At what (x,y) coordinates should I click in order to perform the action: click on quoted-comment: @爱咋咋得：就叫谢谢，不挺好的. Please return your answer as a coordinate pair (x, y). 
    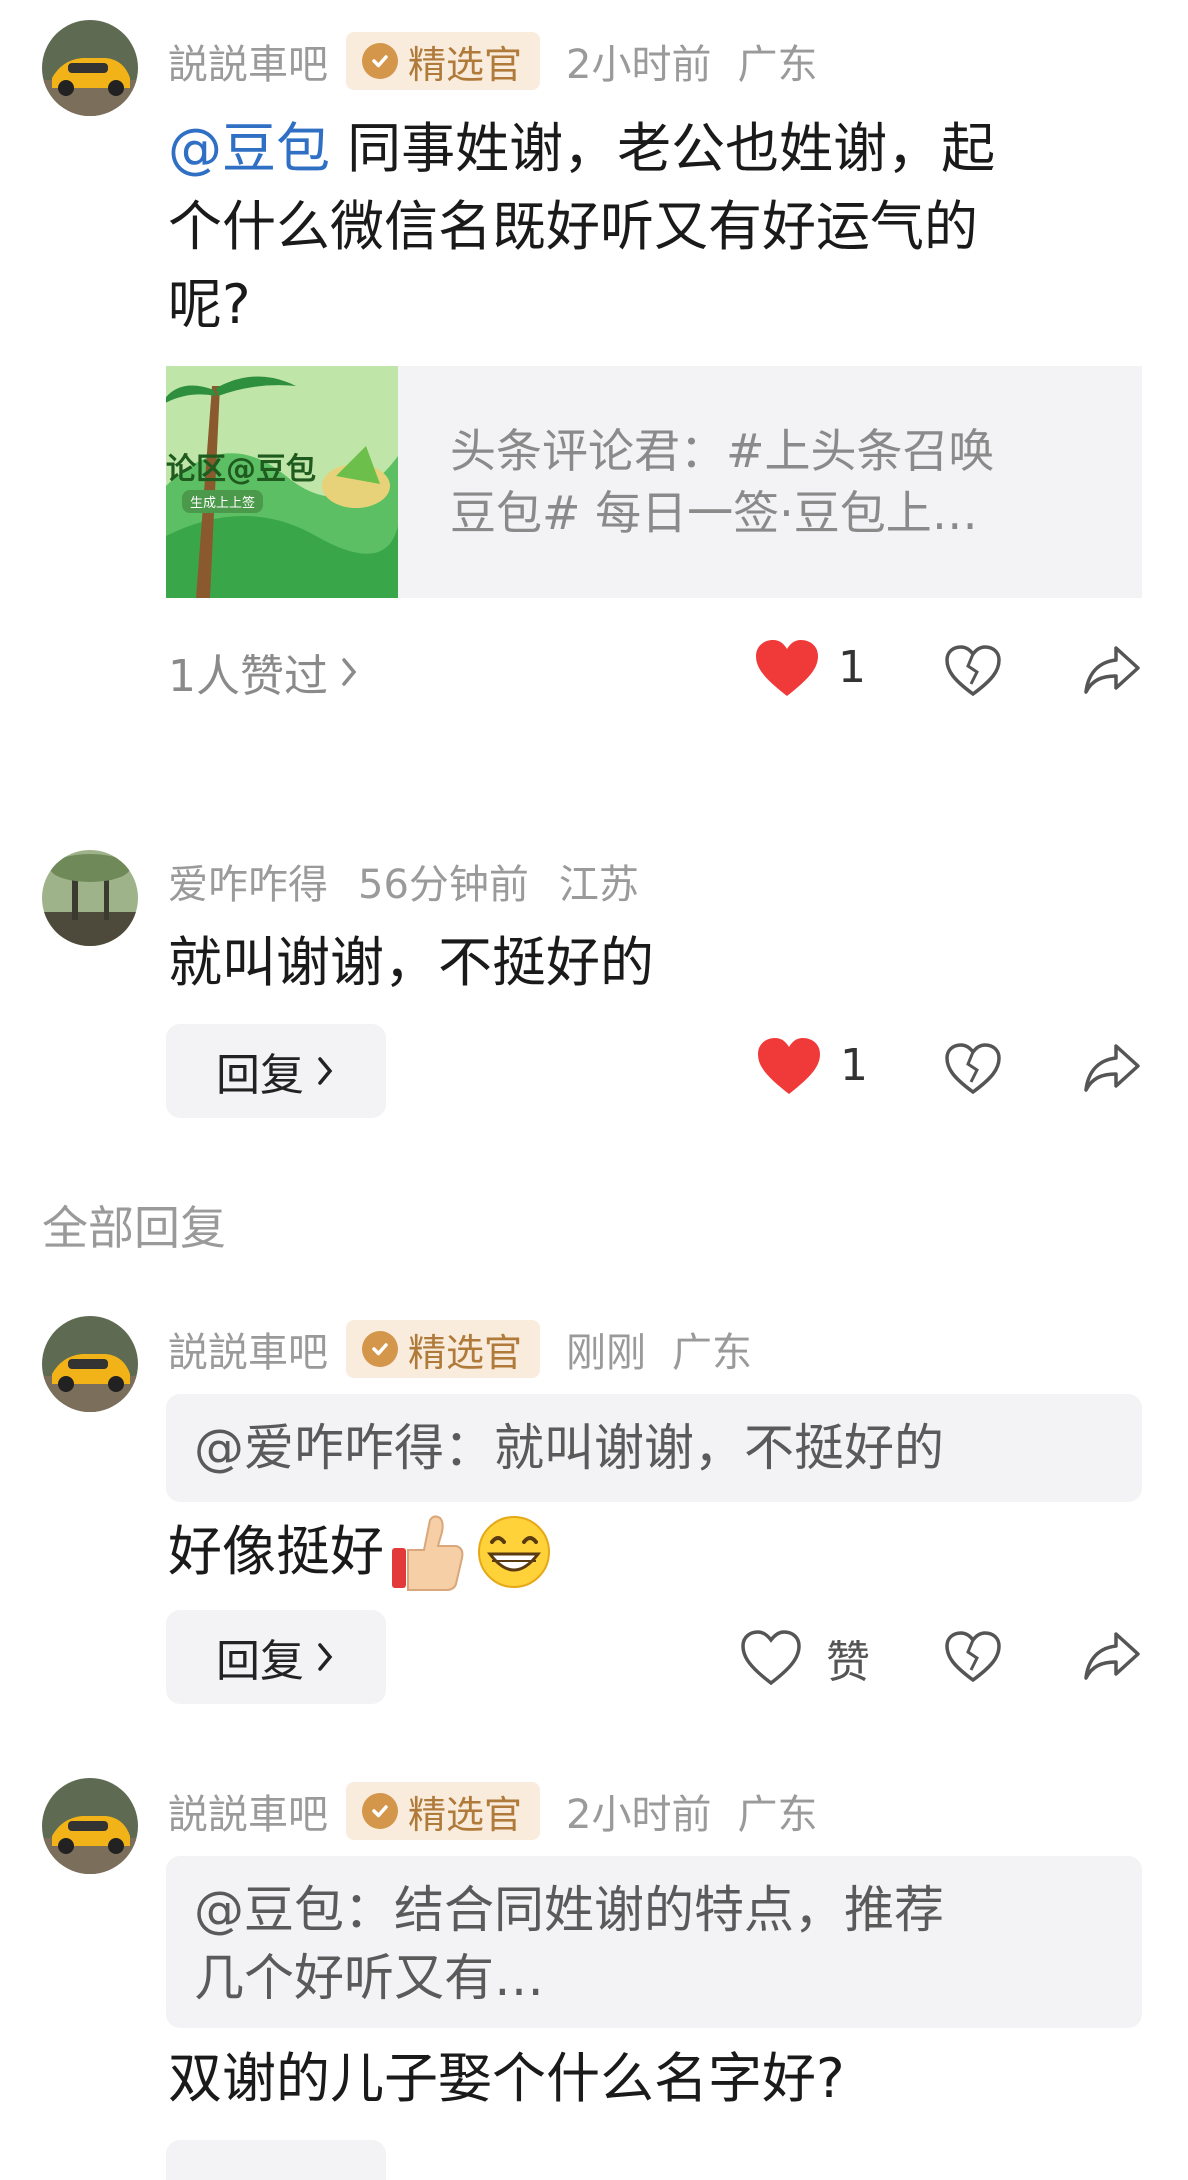
    Looking at the image, I should click on (654, 1448).